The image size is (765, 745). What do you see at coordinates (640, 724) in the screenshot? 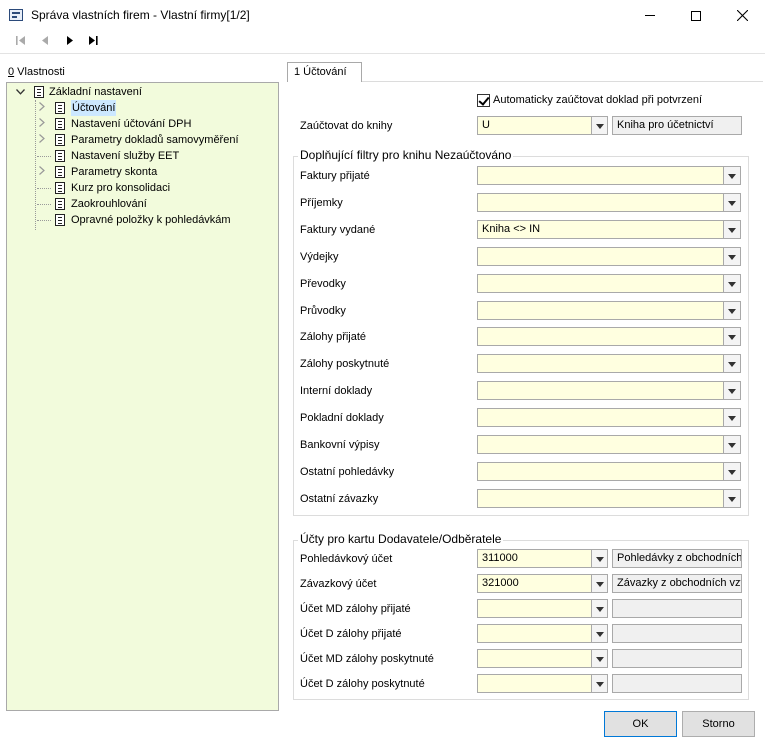
I see `ok-button: OK` at bounding box center [640, 724].